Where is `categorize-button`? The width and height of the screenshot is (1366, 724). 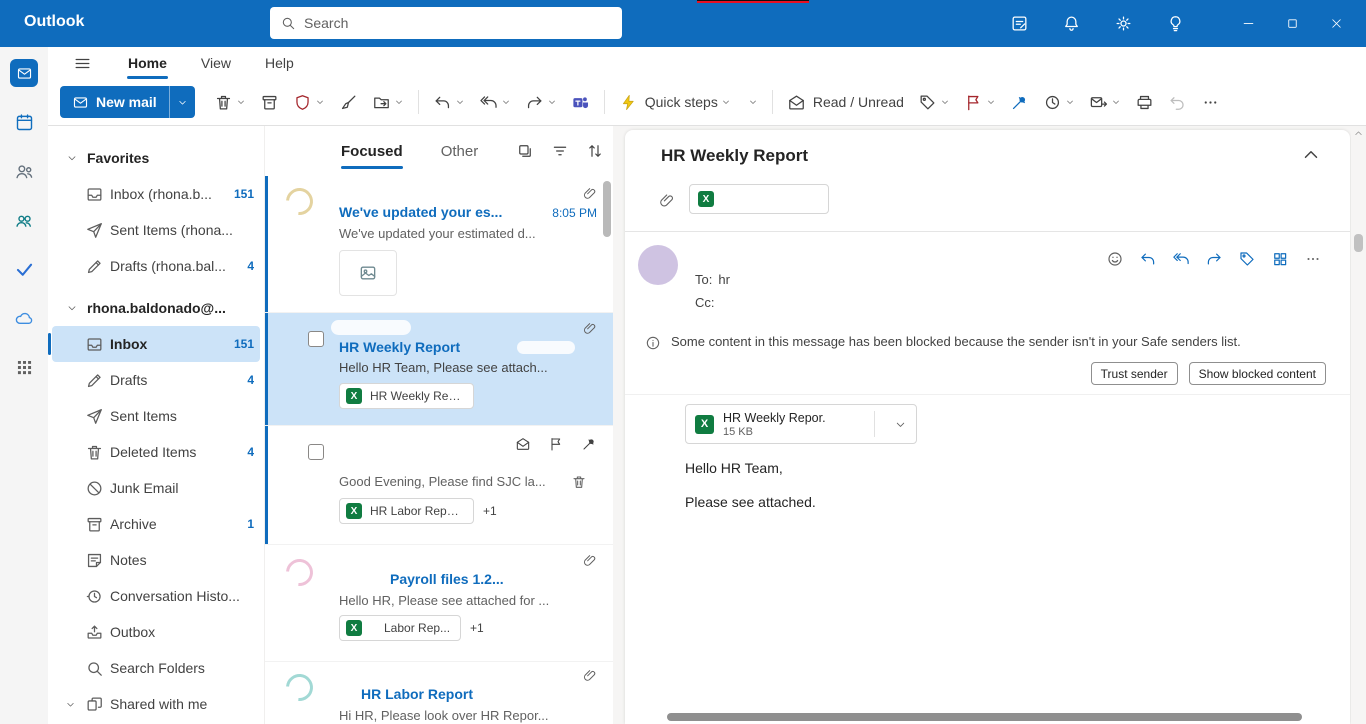 categorize-button is located at coordinates (934, 102).